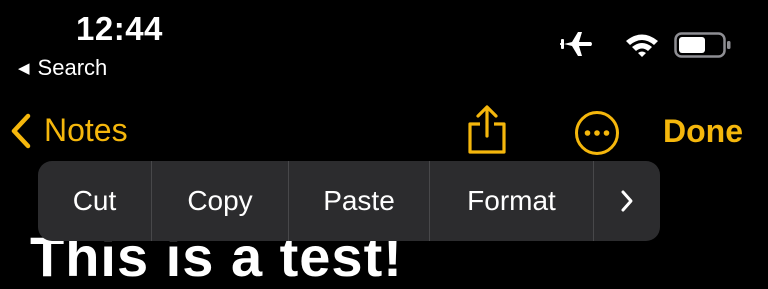 This screenshot has width=768, height=289. I want to click on more-options-button, so click(627, 201).